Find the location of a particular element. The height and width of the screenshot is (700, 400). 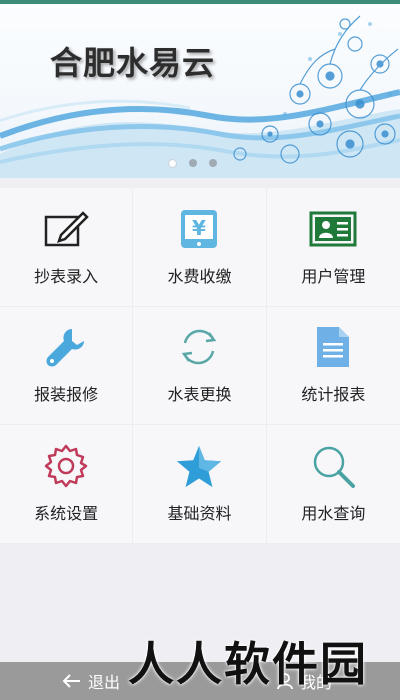

menu-statistics-report: 统计报表 is located at coordinates (333, 366).